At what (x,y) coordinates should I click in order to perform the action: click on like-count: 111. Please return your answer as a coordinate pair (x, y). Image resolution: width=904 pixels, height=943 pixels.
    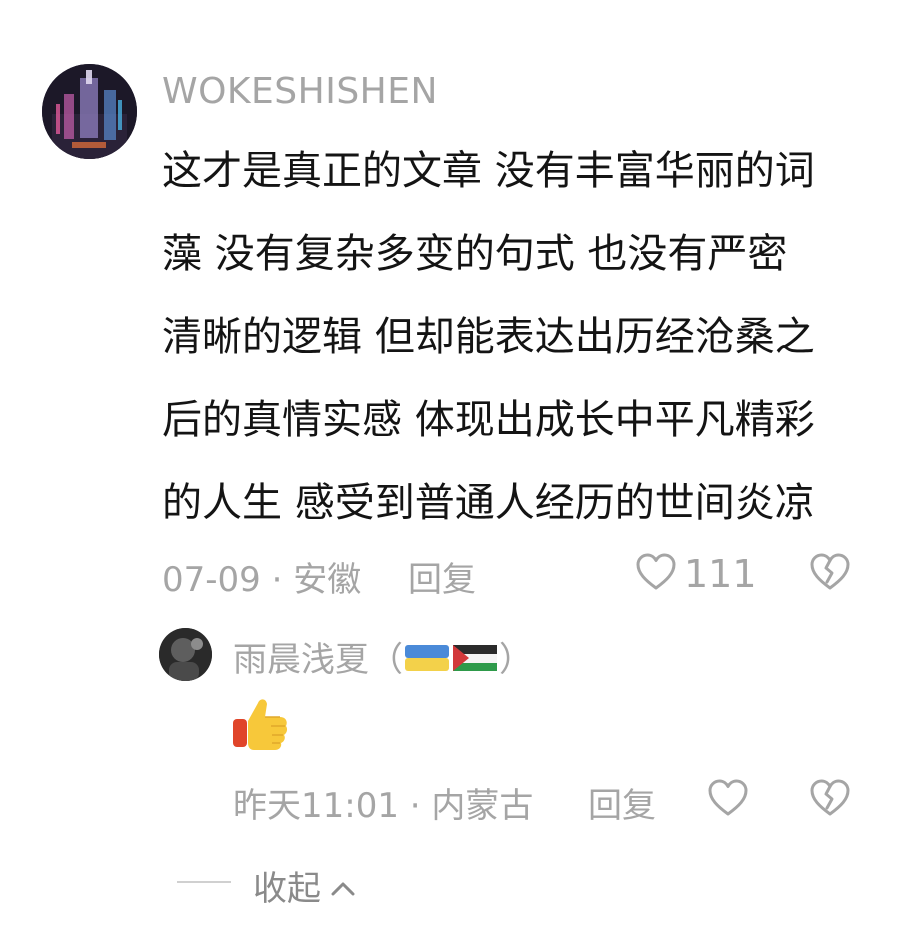
    Looking at the image, I should click on (720, 574).